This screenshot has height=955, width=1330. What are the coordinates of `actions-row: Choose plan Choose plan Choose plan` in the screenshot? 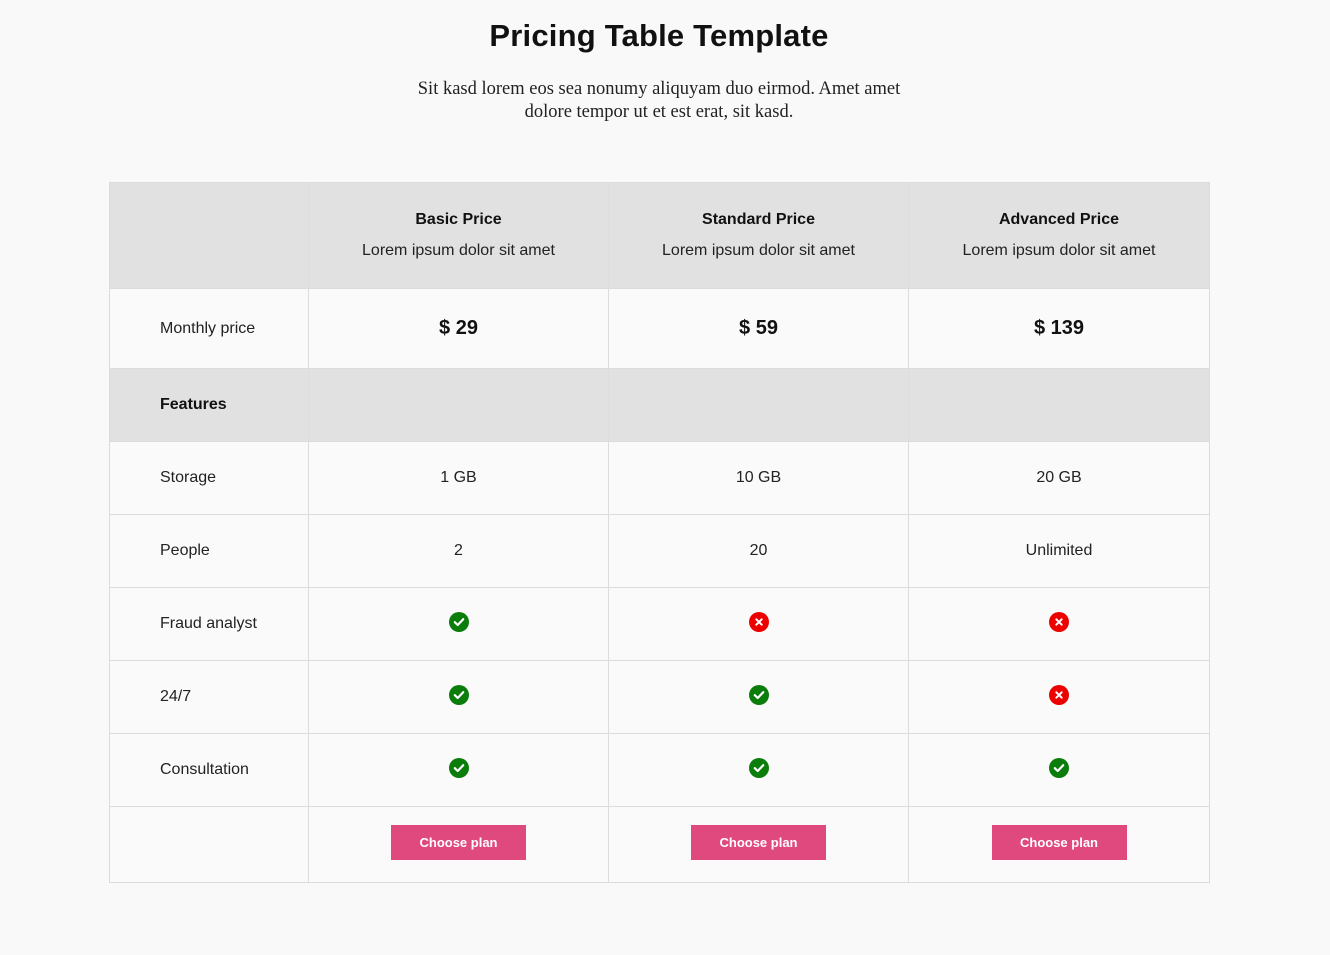 It's located at (659, 844).